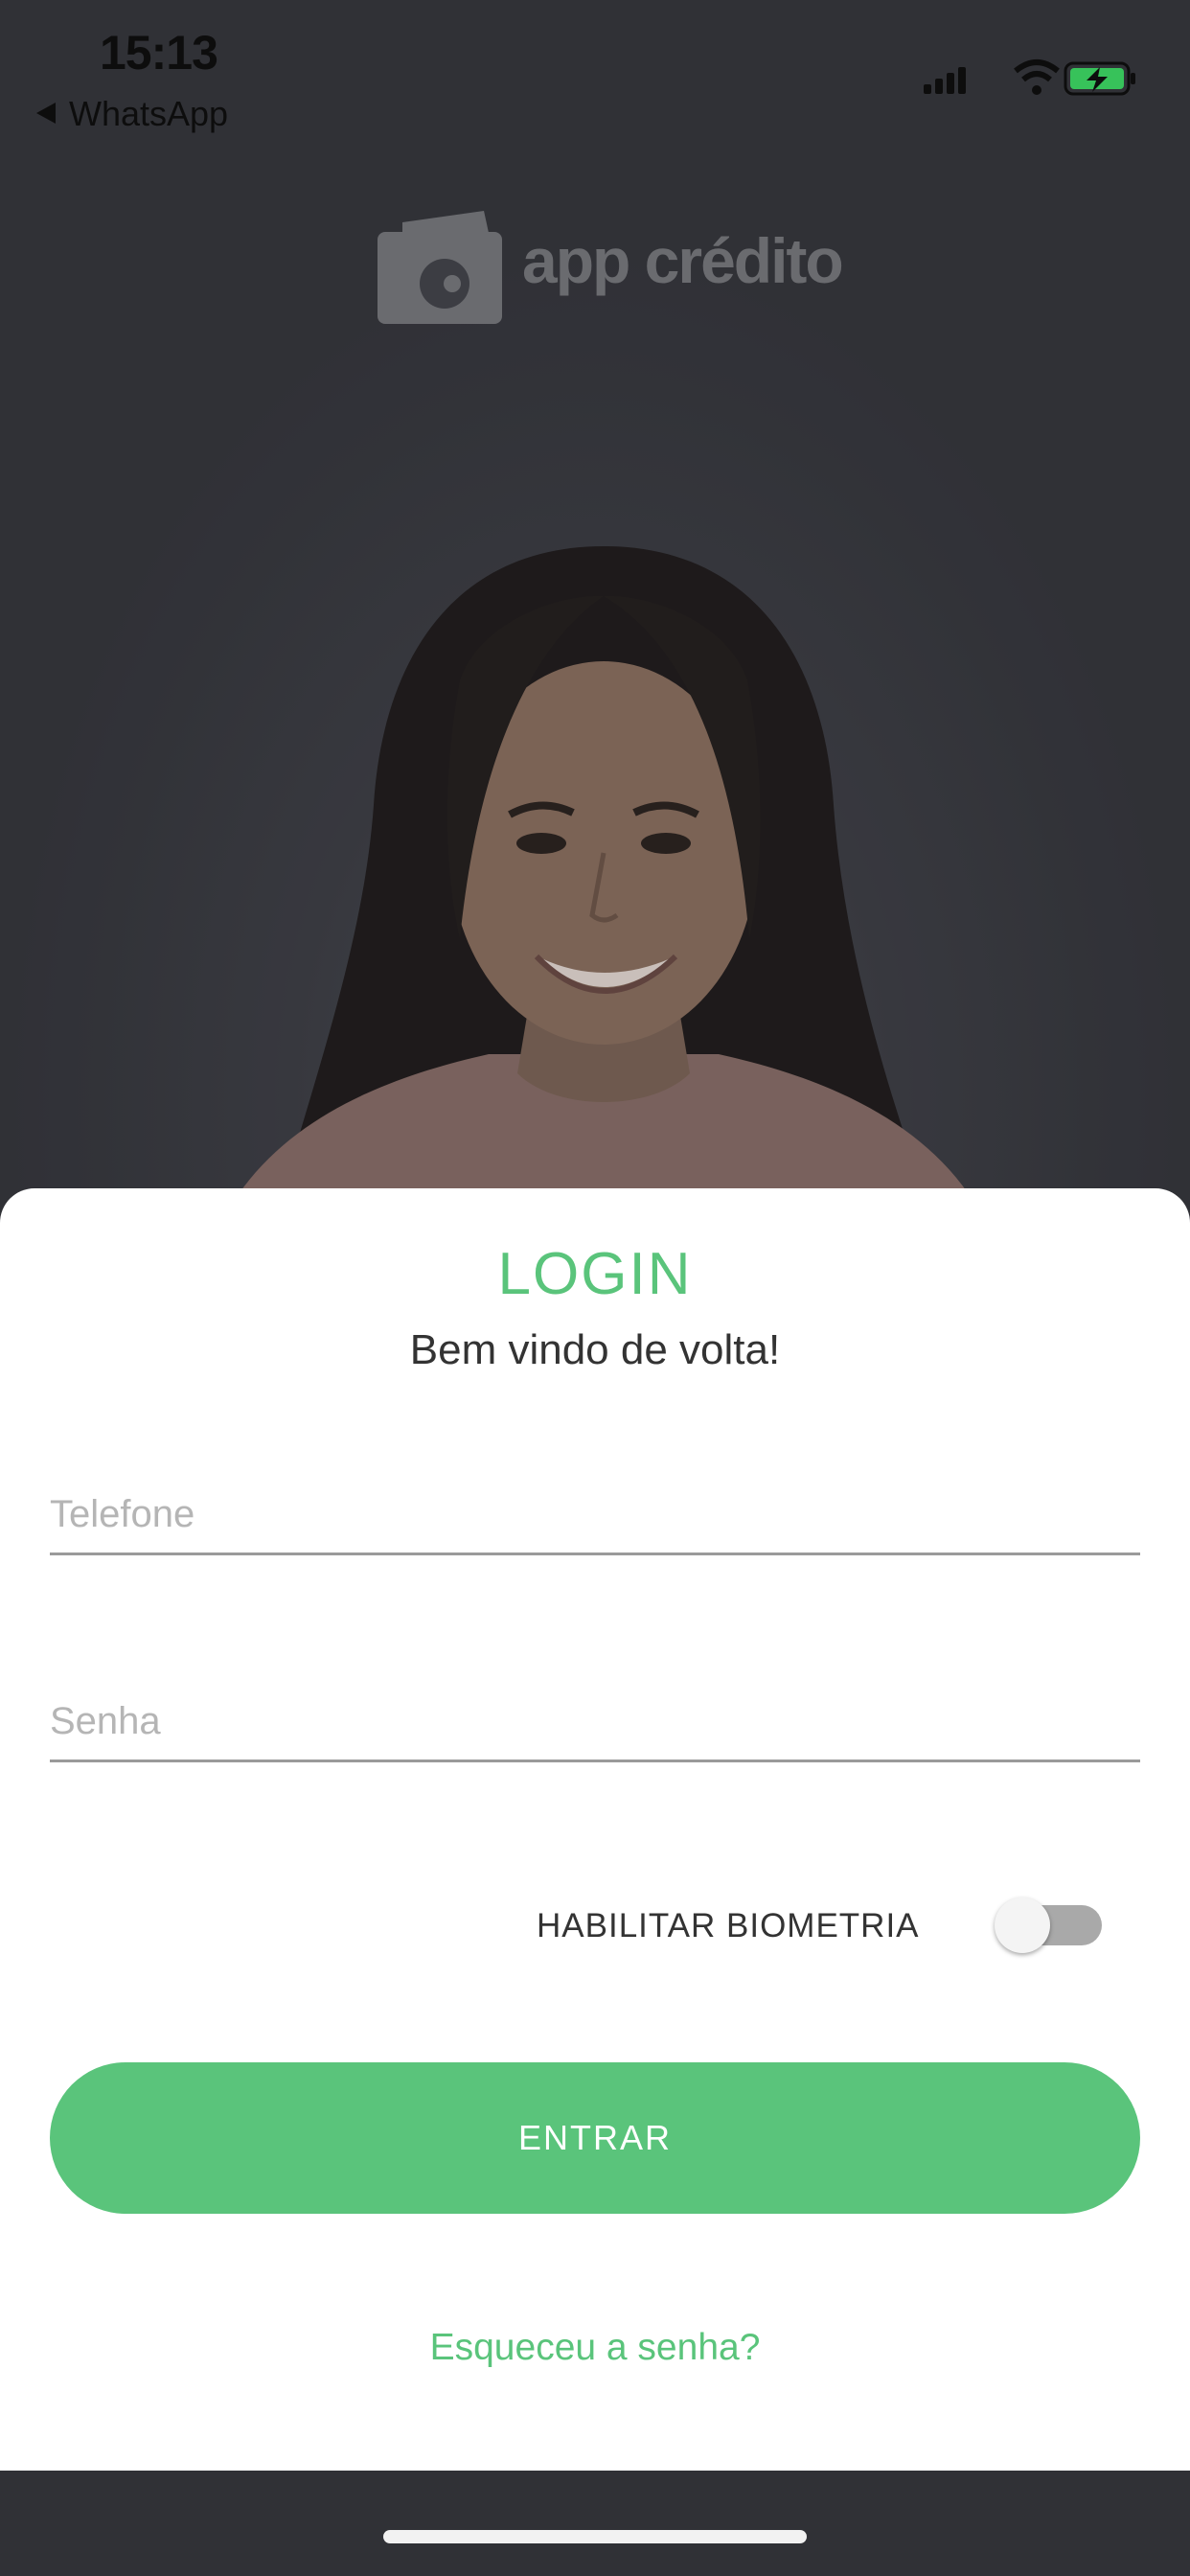  Describe the element at coordinates (440, 267) in the screenshot. I see `wallet-logo-icon` at that location.